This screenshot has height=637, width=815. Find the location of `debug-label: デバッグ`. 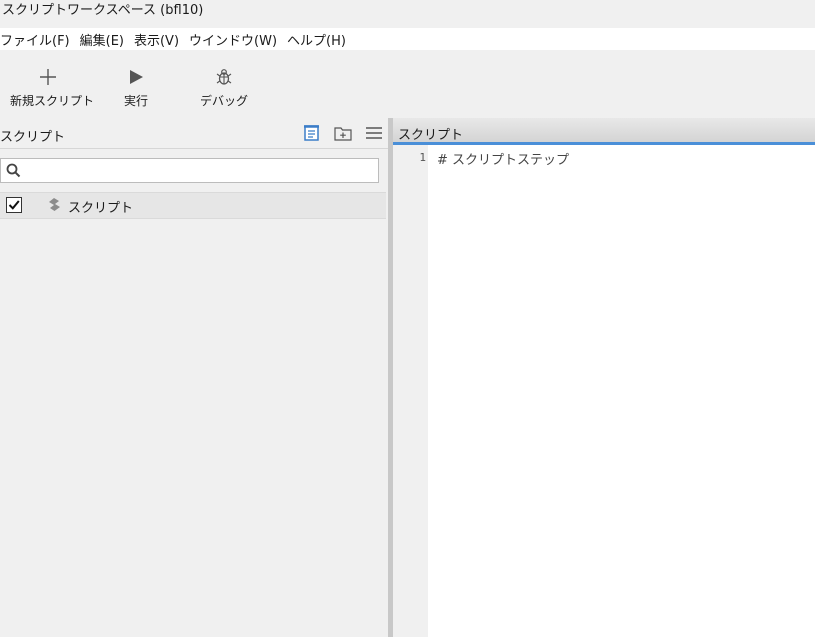

debug-label: デバッグ is located at coordinates (223, 101).